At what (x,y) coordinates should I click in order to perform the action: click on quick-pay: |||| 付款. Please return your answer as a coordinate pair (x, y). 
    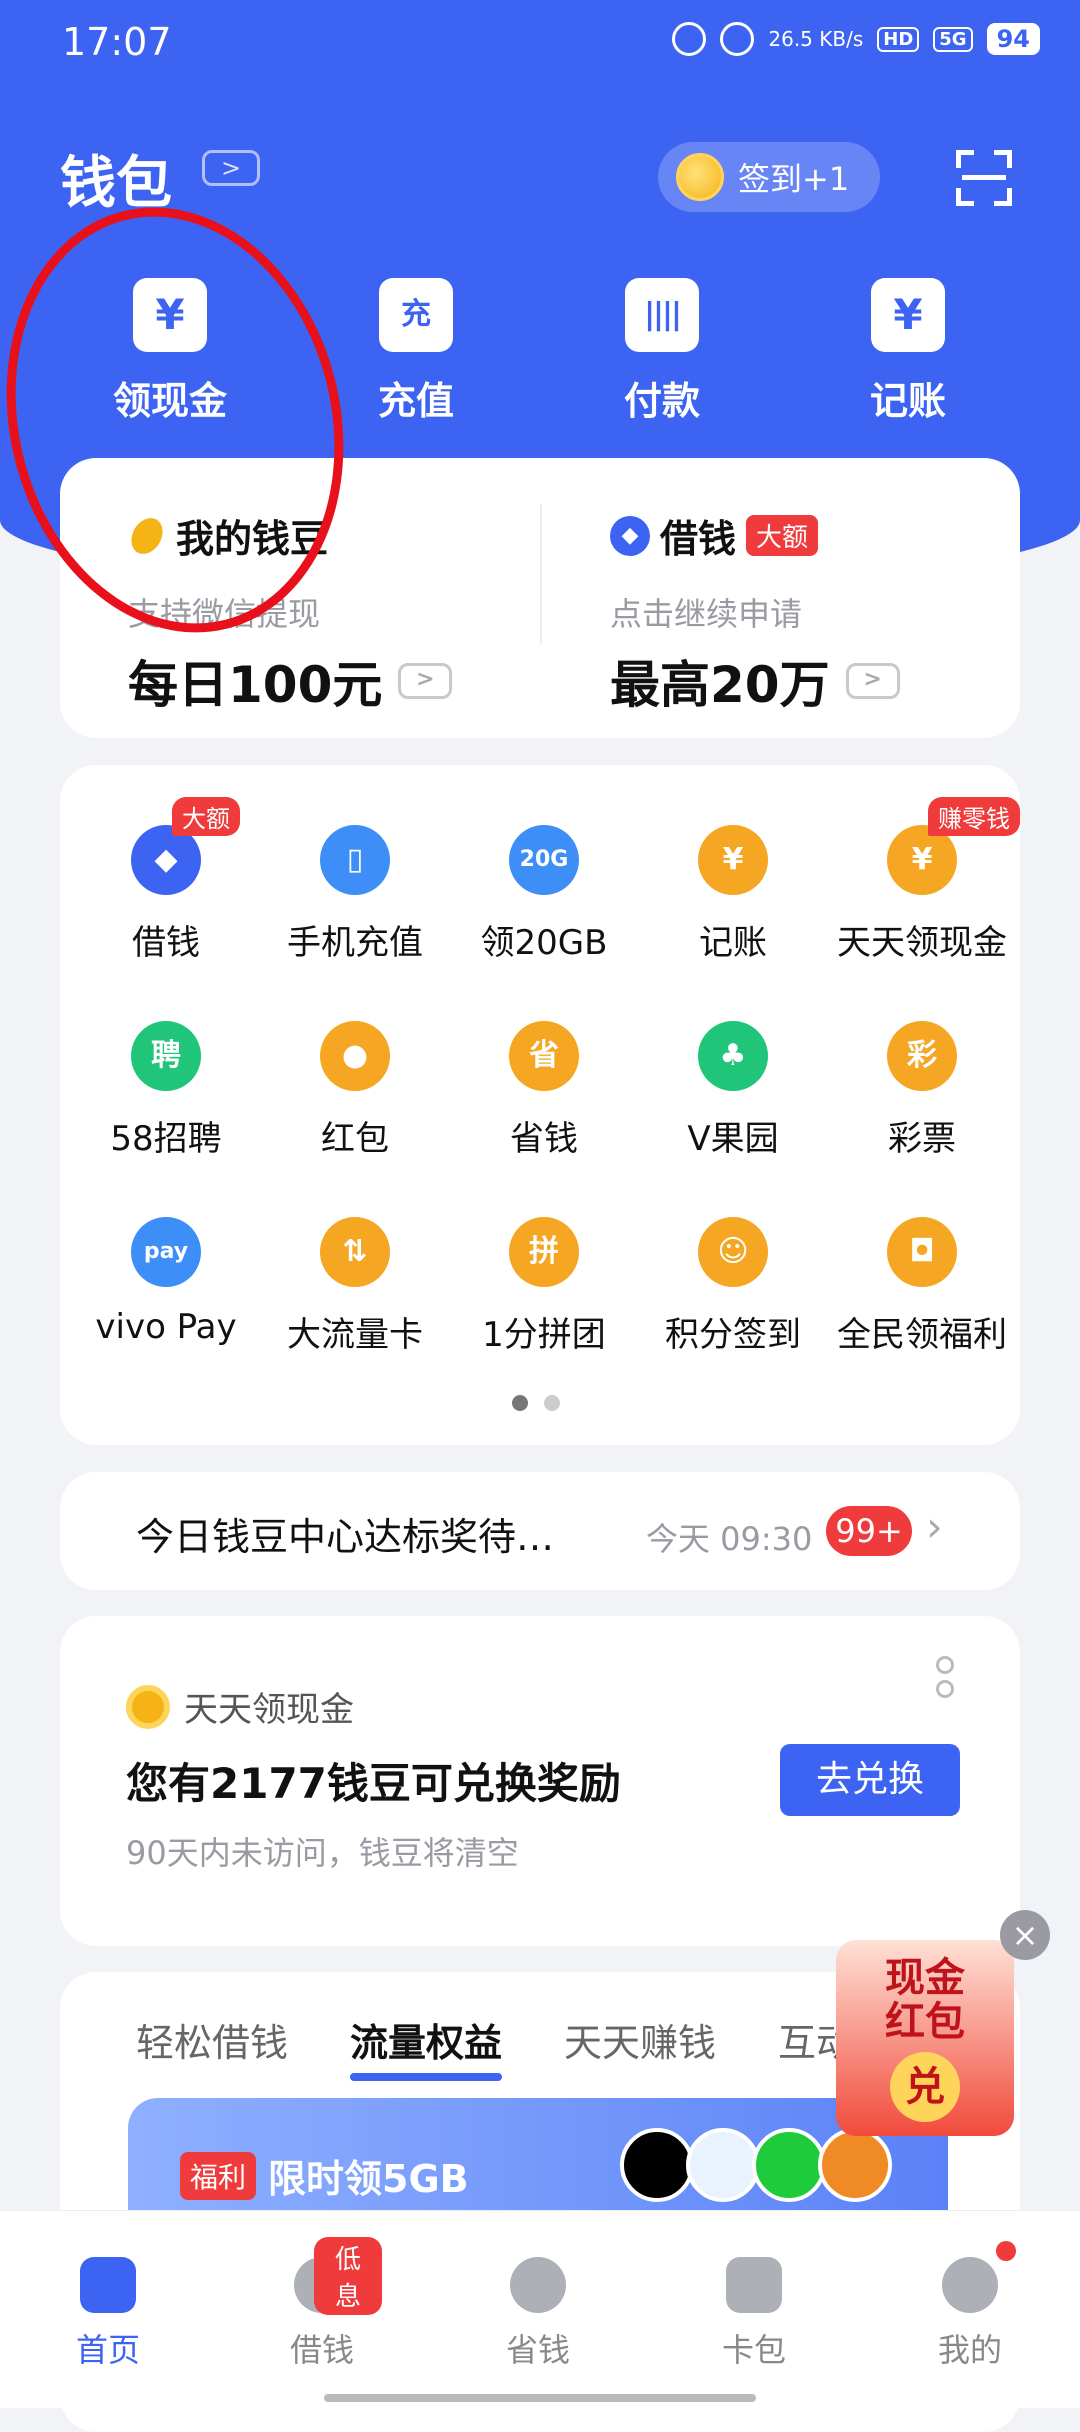
    Looking at the image, I should click on (662, 351).